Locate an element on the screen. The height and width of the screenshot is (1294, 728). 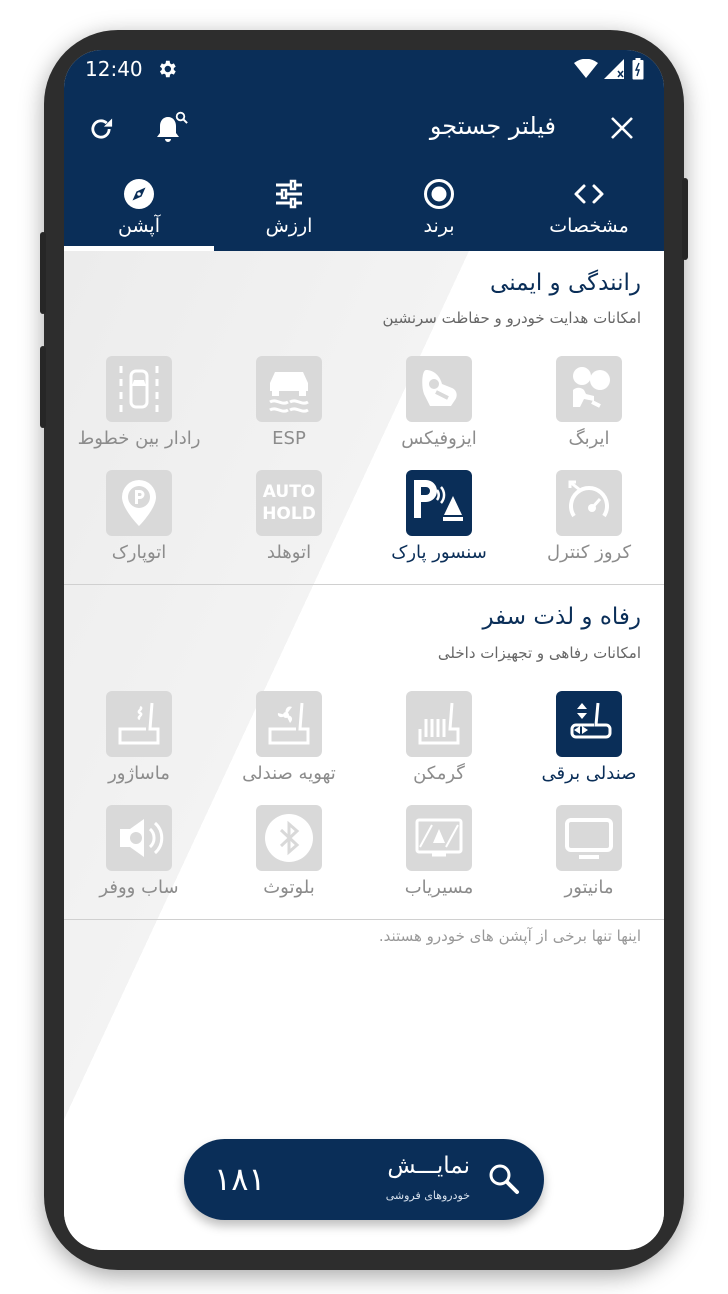
bluetooth-icon is located at coordinates (289, 838).